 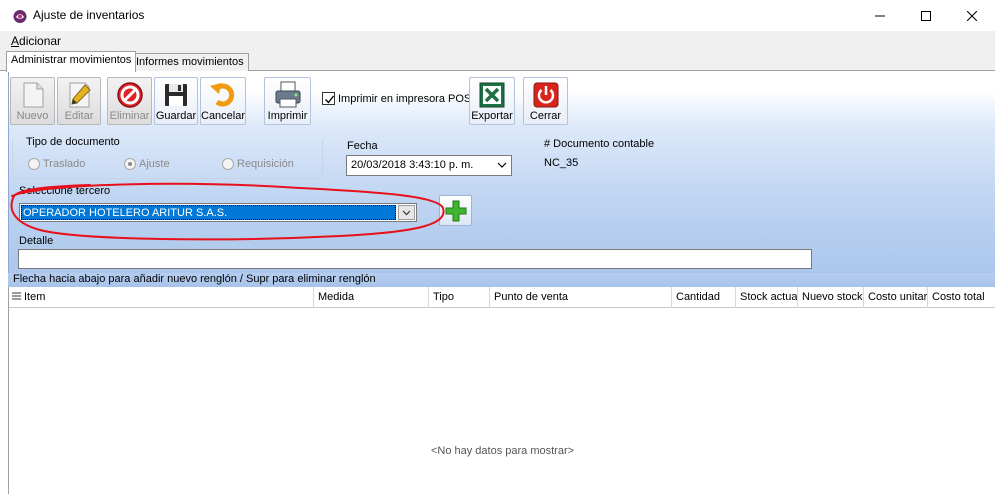 I want to click on tab-informes-movimientos: Informes movimientos, so click(x=190, y=62).